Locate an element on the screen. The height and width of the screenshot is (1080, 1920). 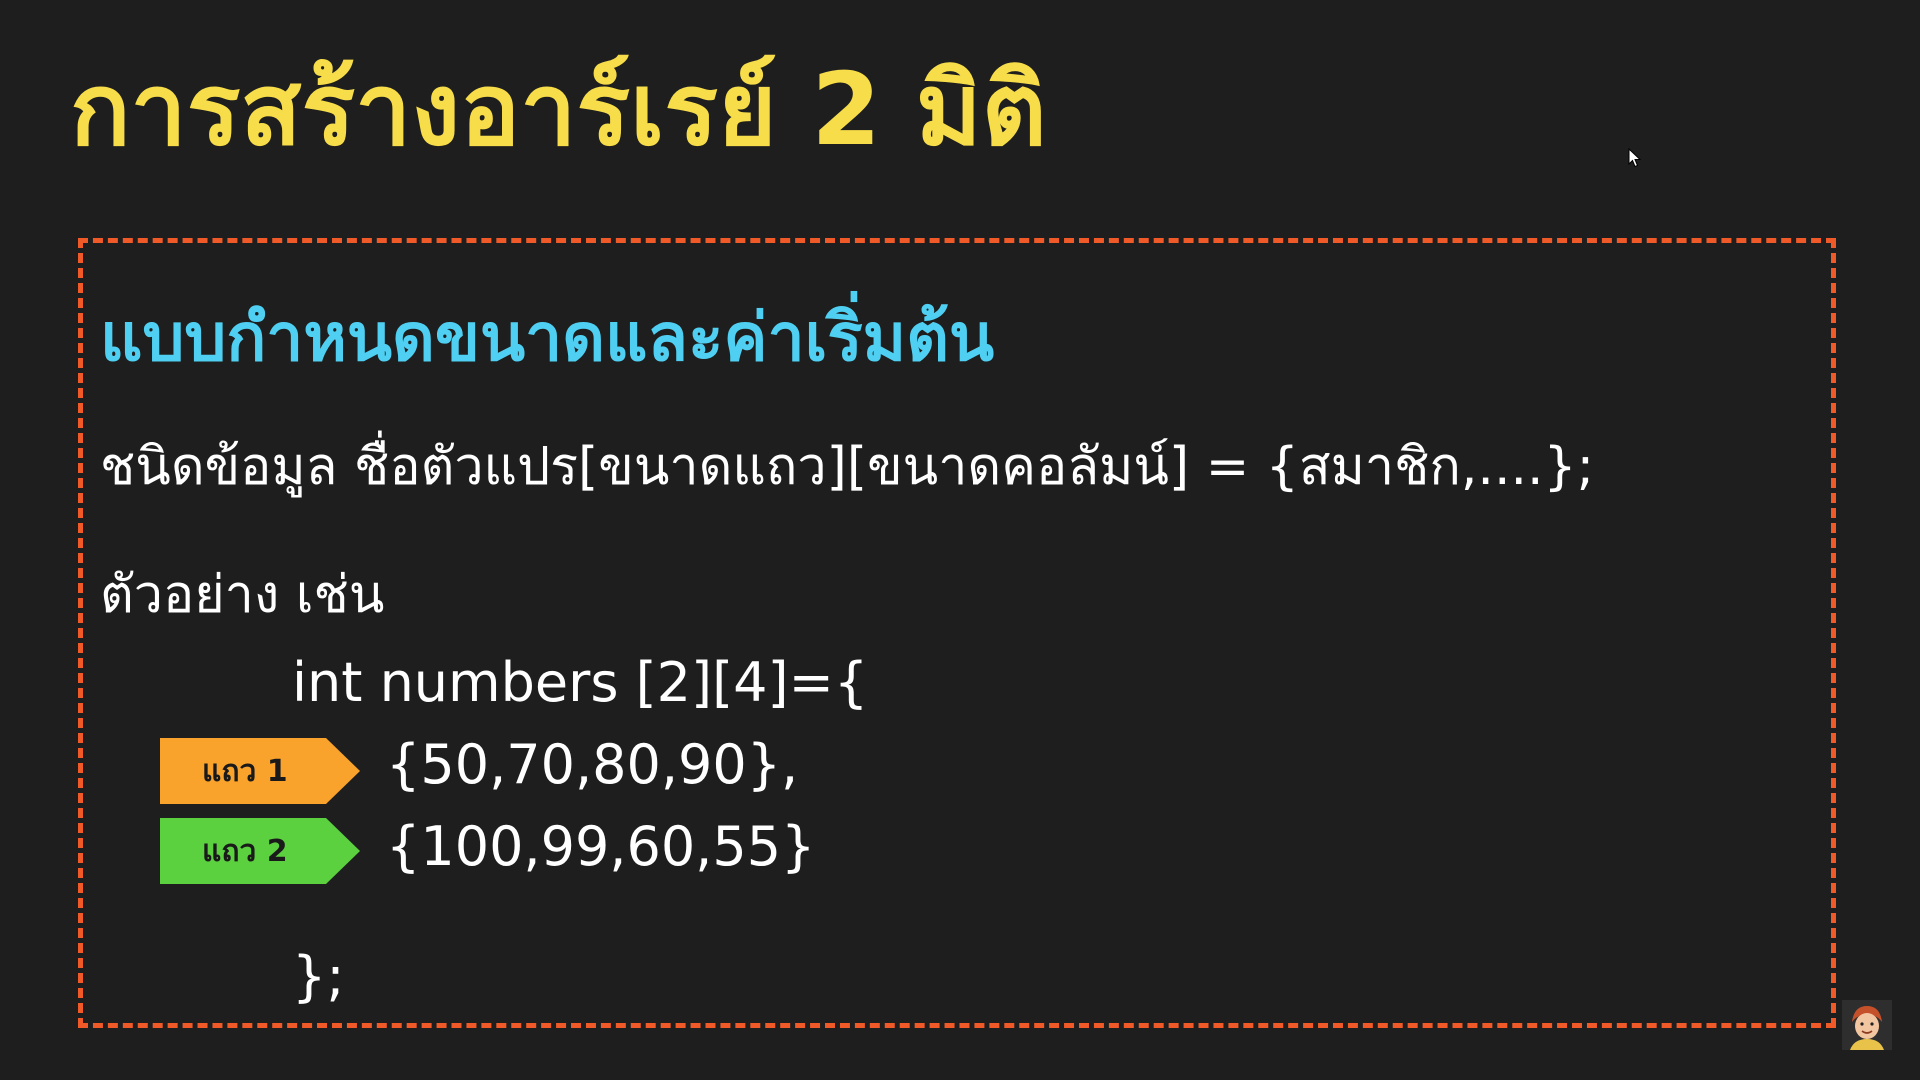
code-row-1: {50,70,80,90}, is located at coordinates (592, 764).